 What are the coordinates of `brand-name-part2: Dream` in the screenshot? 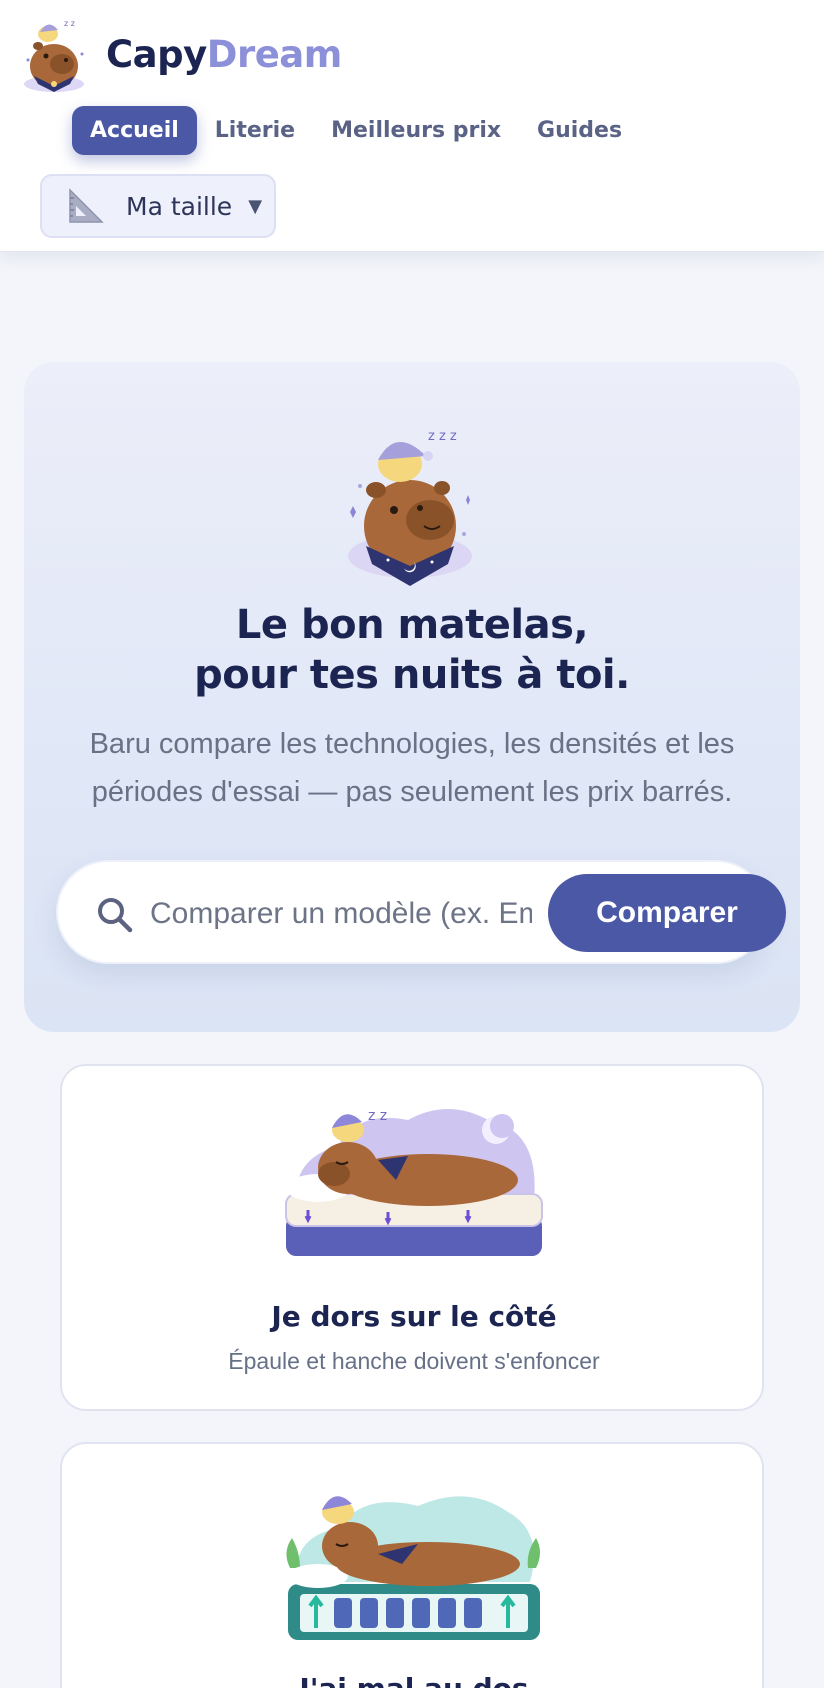 It's located at (274, 54).